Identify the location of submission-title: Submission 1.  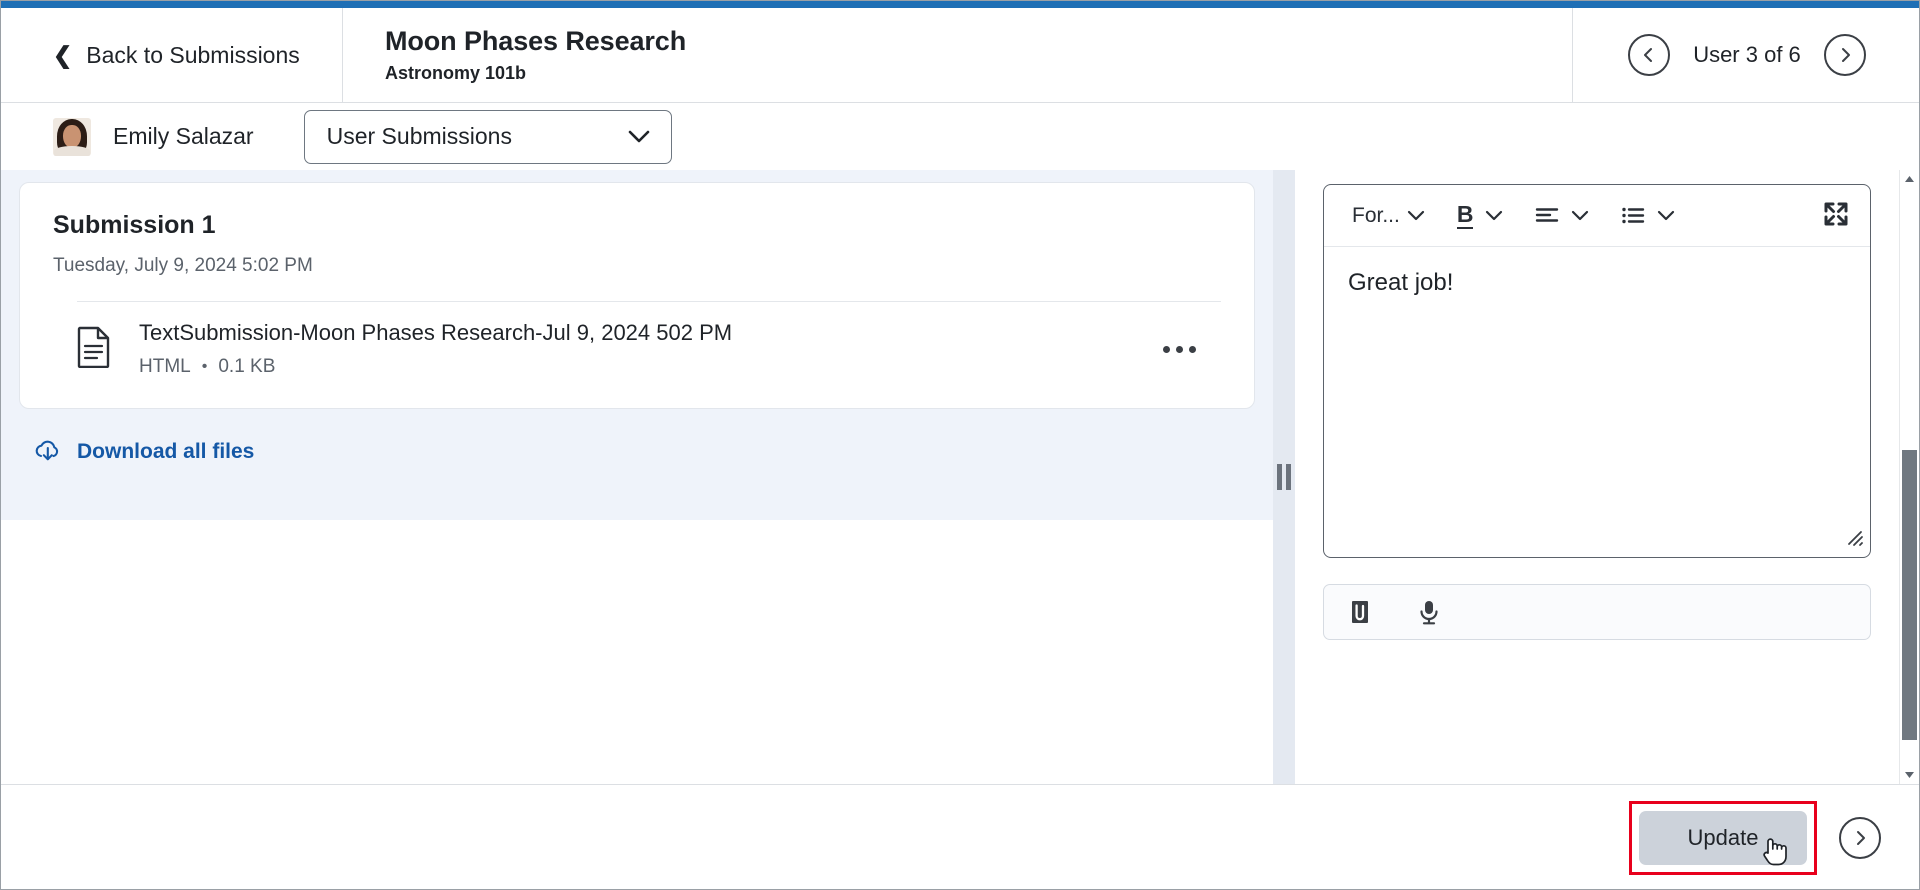
(134, 225).